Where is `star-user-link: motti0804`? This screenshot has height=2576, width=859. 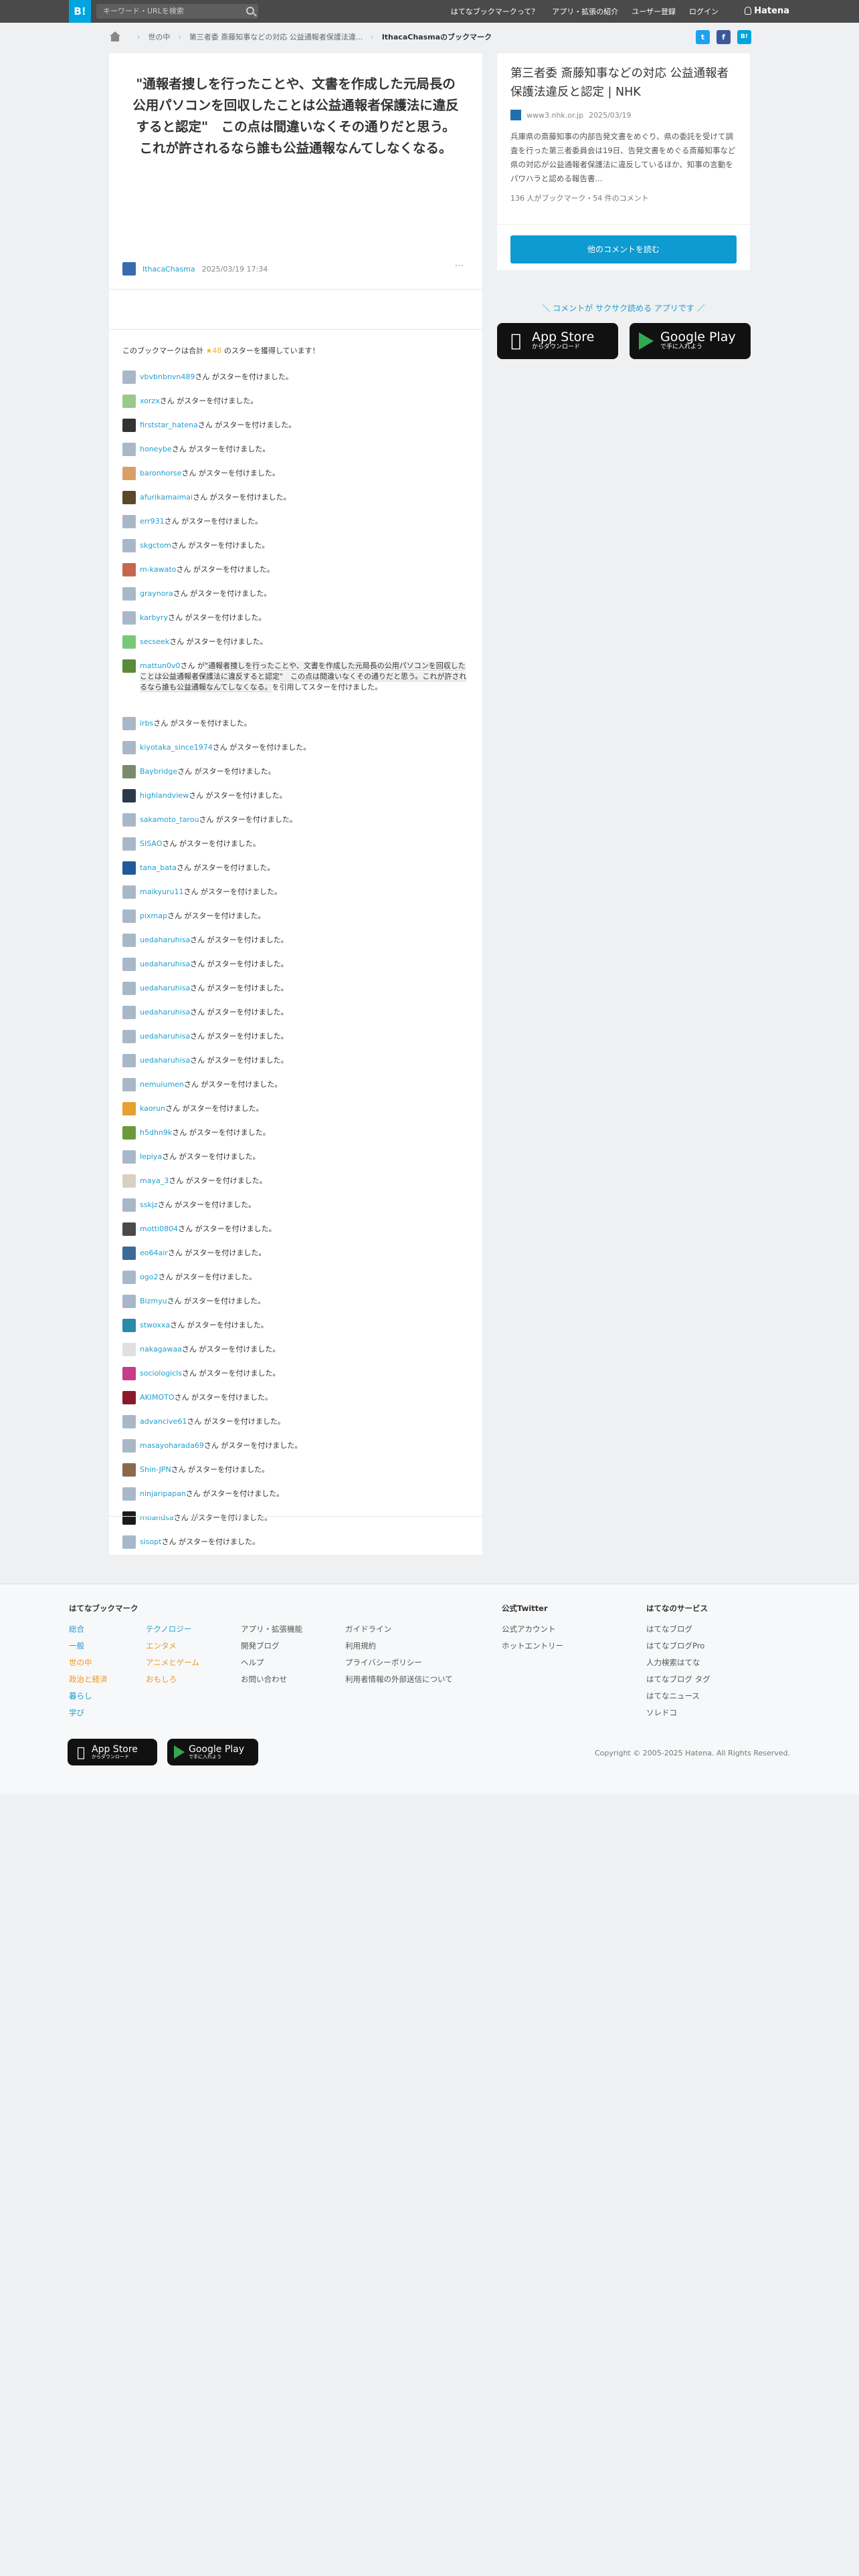
star-user-link: motti0804 is located at coordinates (159, 1228).